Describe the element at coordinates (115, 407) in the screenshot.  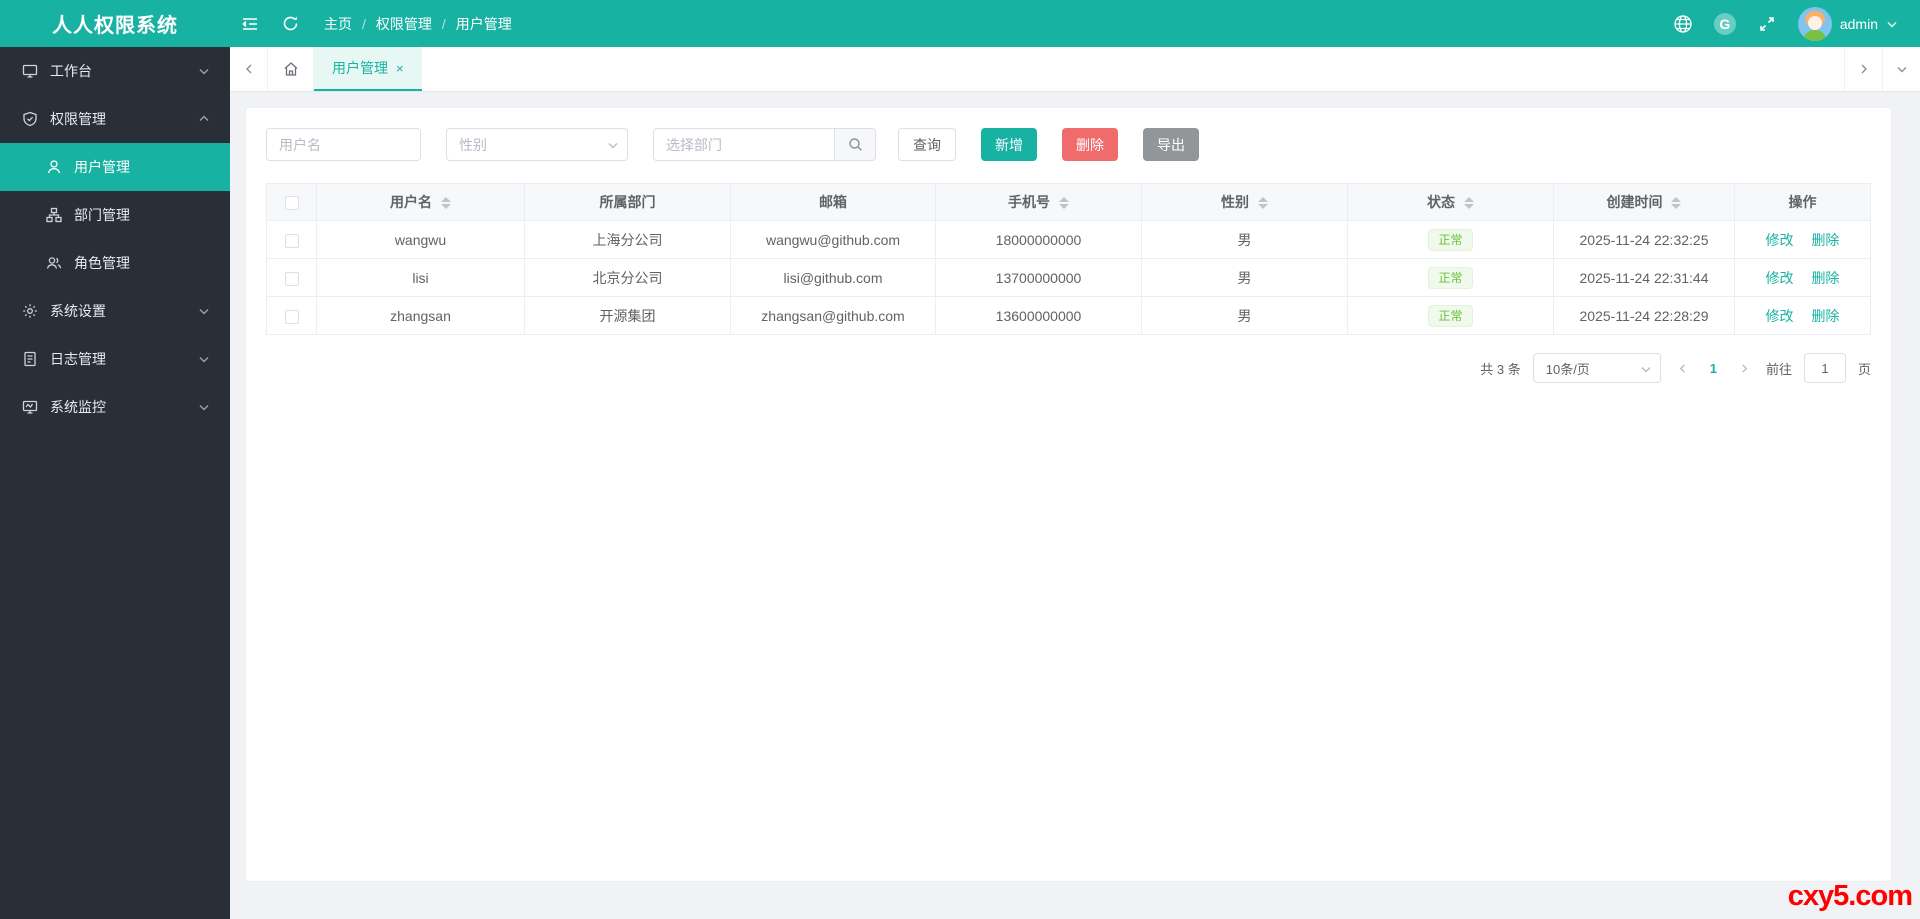
I see `sidebar-item-system-monitor: 系统监控` at that location.